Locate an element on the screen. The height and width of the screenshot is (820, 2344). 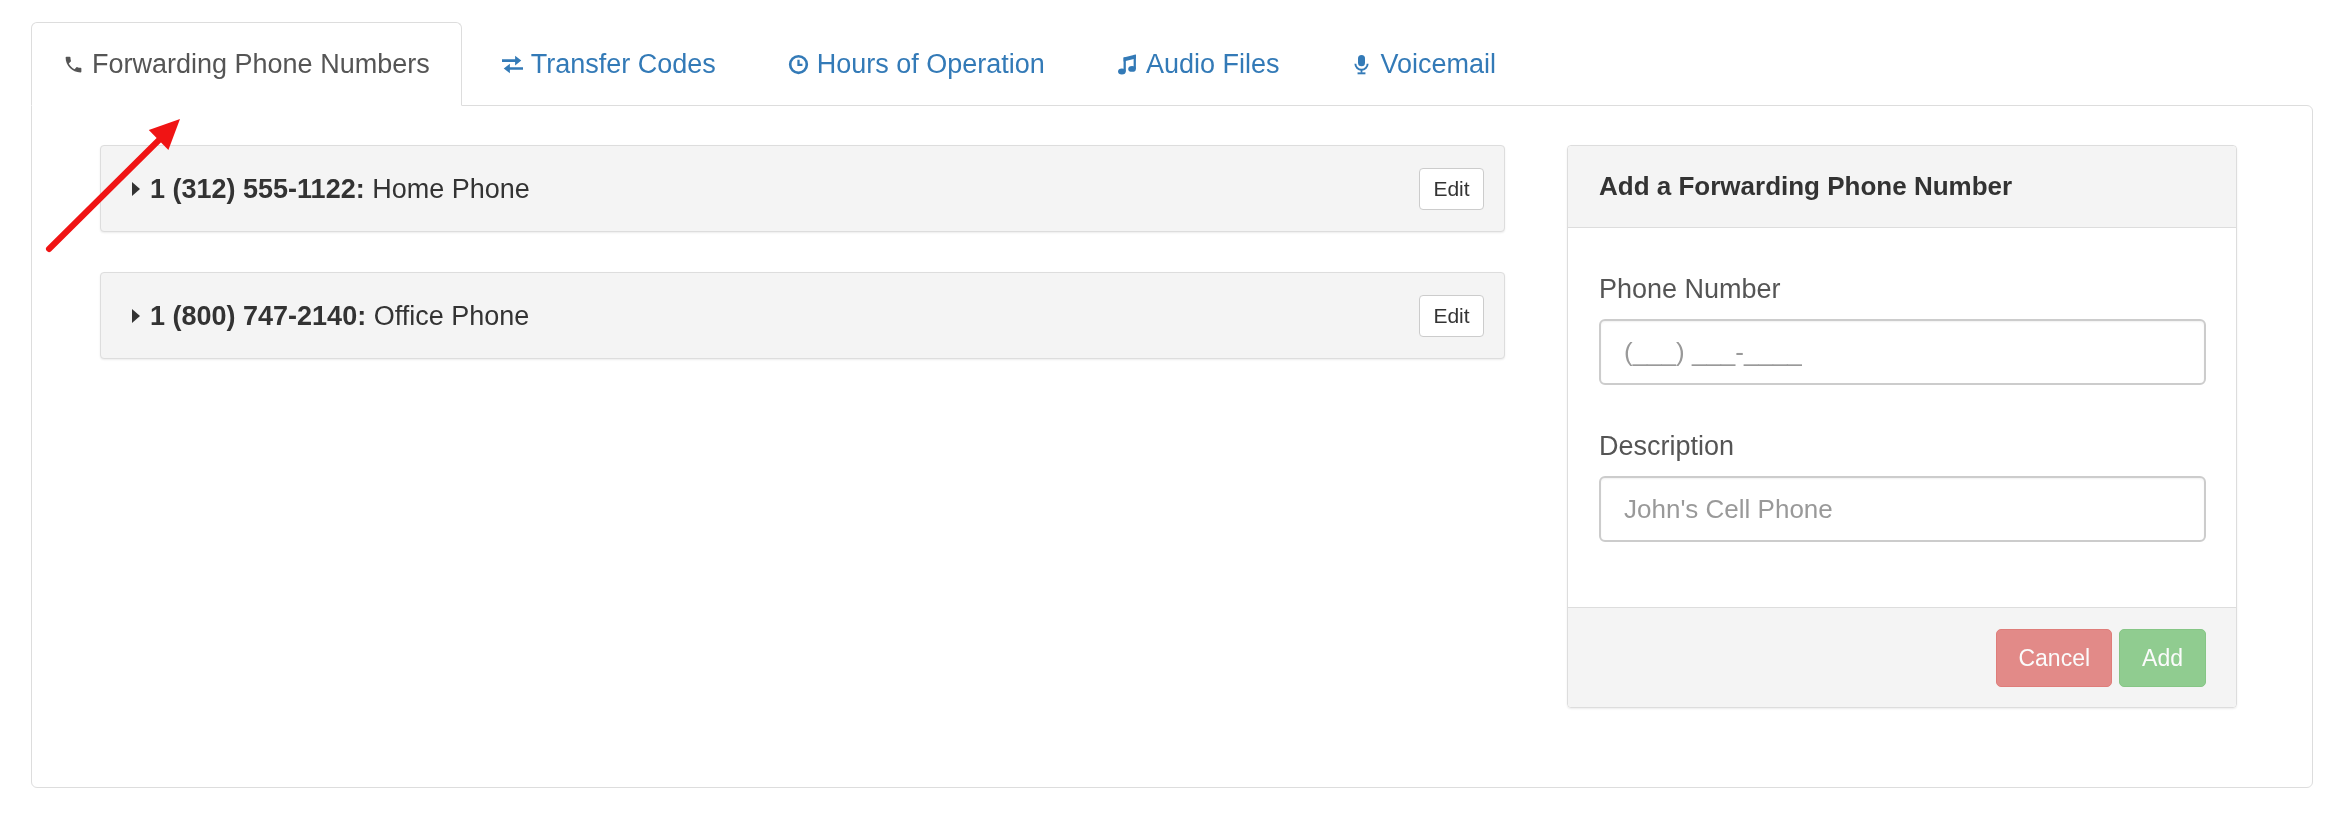
tab: Voicemail is located at coordinates (1423, 64).